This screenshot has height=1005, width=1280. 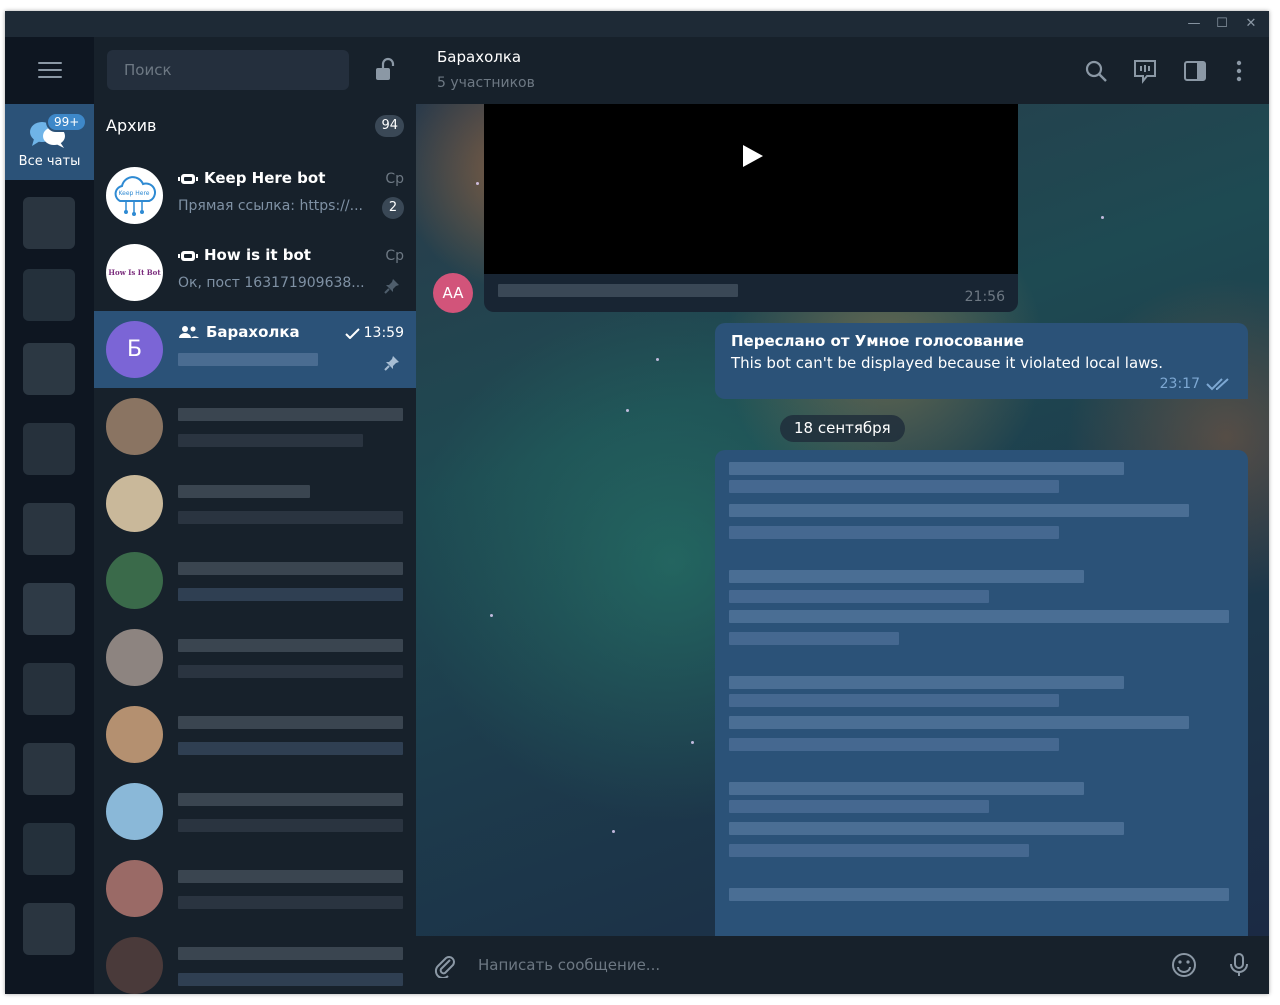 I want to click on folder-unread-badge: 99+, so click(x=67, y=122).